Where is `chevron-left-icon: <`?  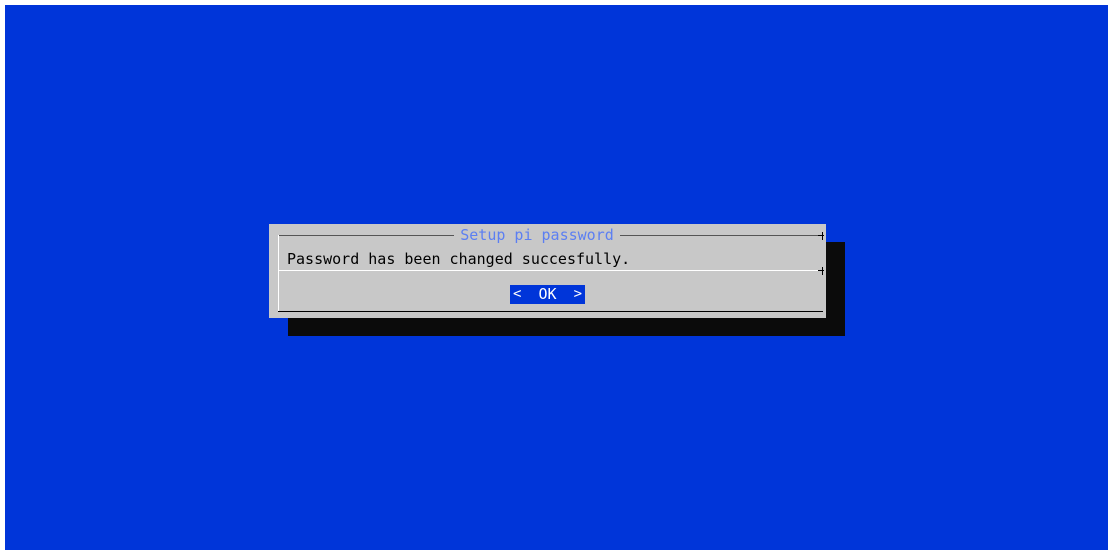 chevron-left-icon: < is located at coordinates (517, 294).